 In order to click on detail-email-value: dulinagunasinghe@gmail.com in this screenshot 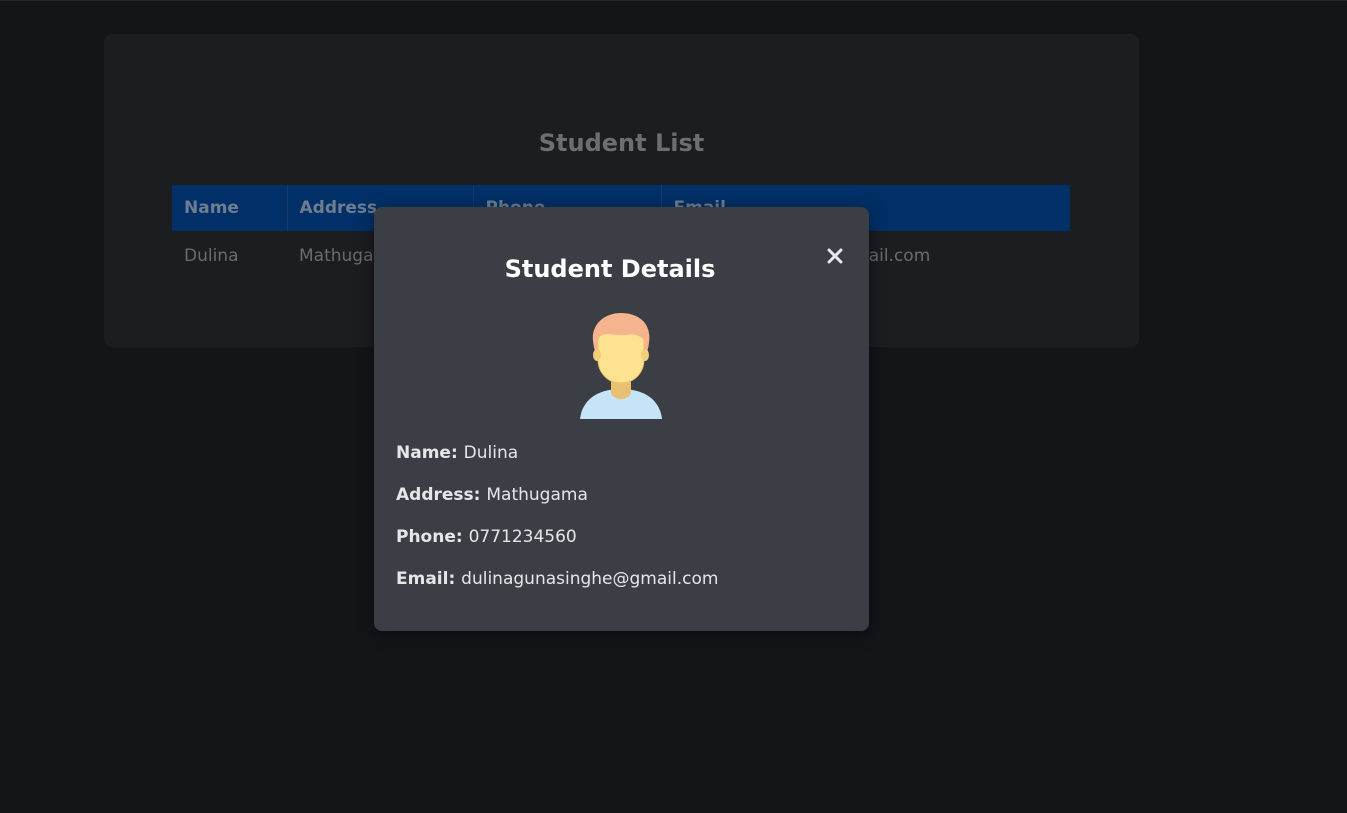, I will do `click(590, 579)`.